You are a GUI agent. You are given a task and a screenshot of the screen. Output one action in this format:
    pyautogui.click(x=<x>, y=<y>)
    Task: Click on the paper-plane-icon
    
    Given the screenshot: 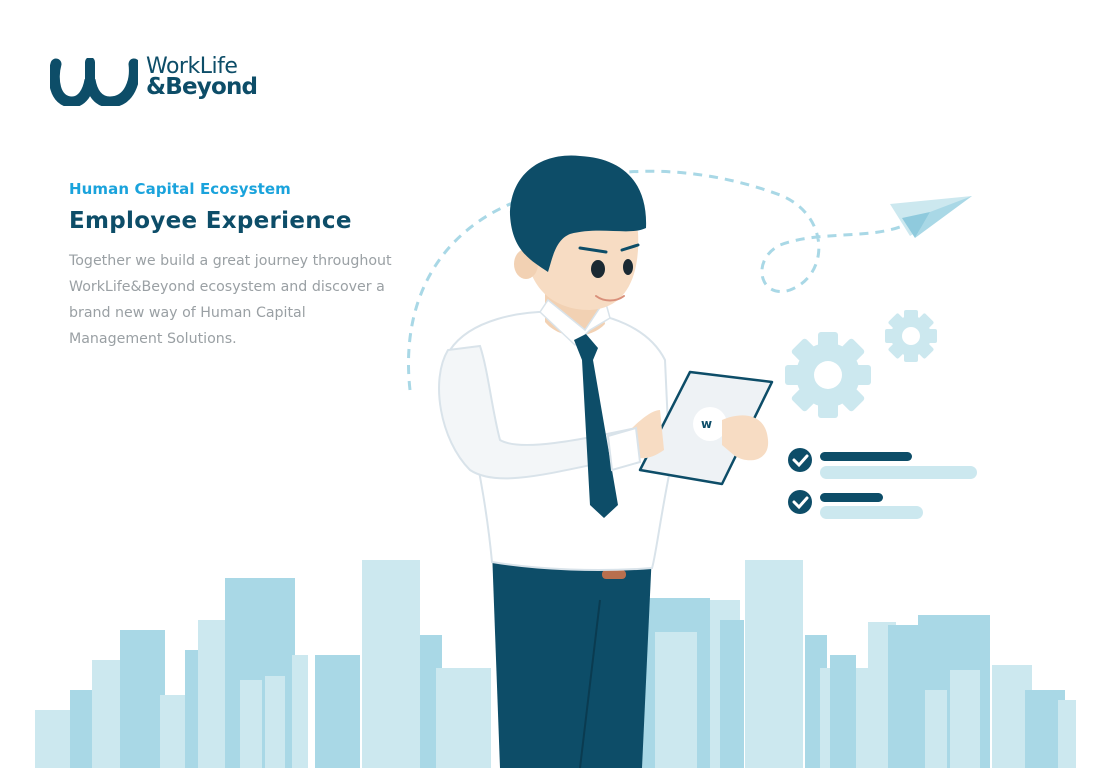 What is the action you would take?
    pyautogui.click(x=931, y=217)
    